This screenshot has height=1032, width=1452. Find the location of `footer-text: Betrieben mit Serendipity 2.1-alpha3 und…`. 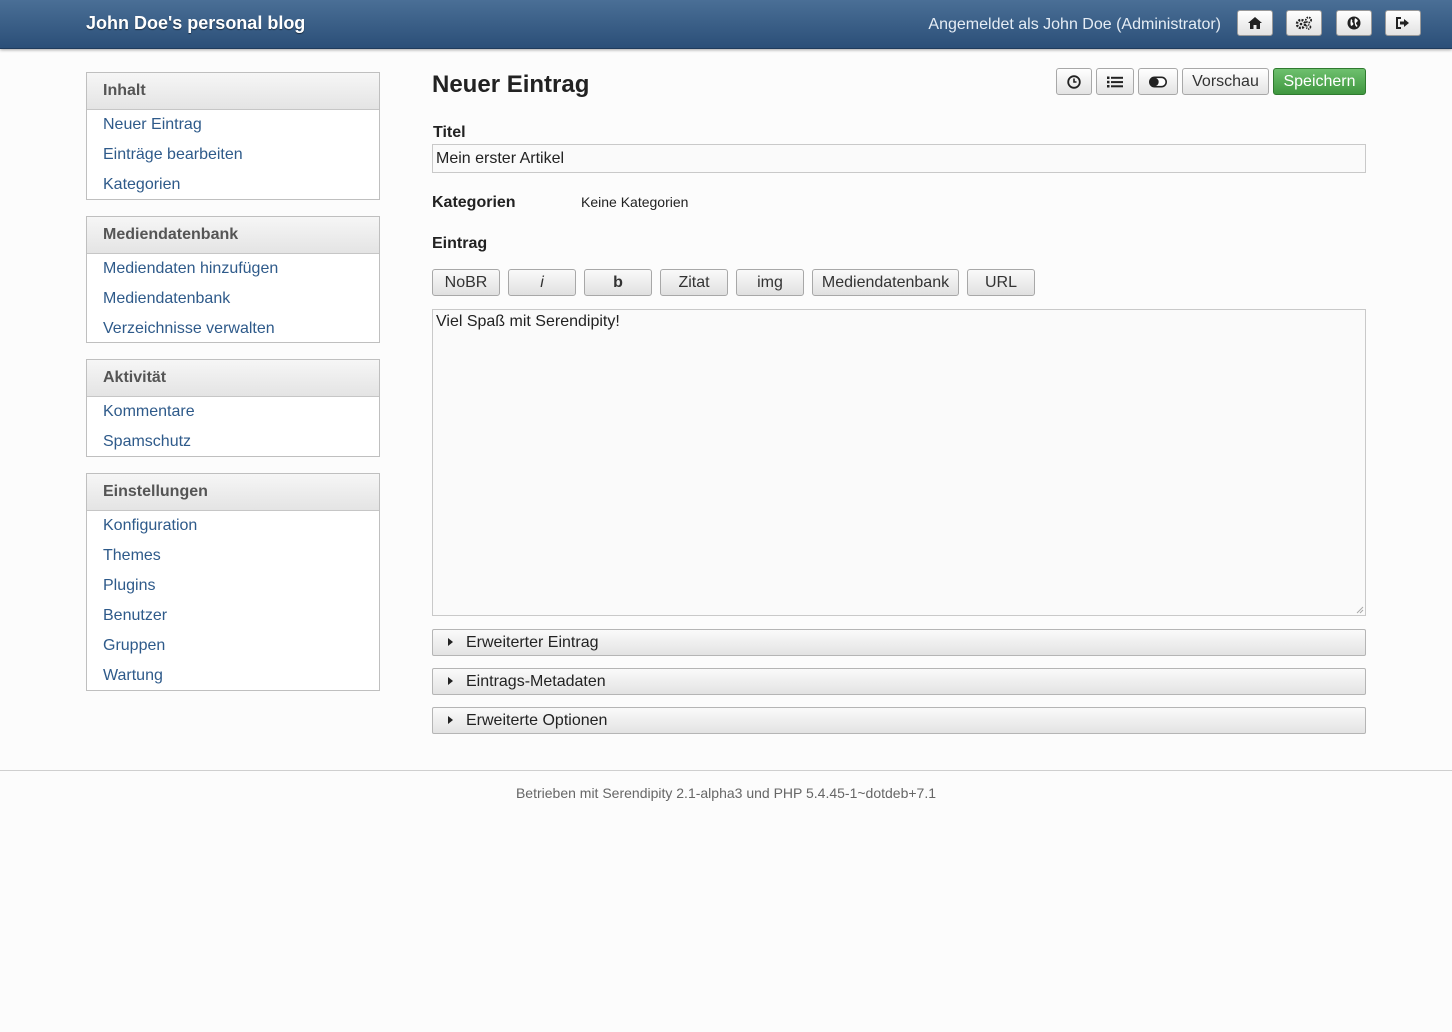

footer-text: Betrieben mit Serendipity 2.1-alpha3 und… is located at coordinates (726, 793).